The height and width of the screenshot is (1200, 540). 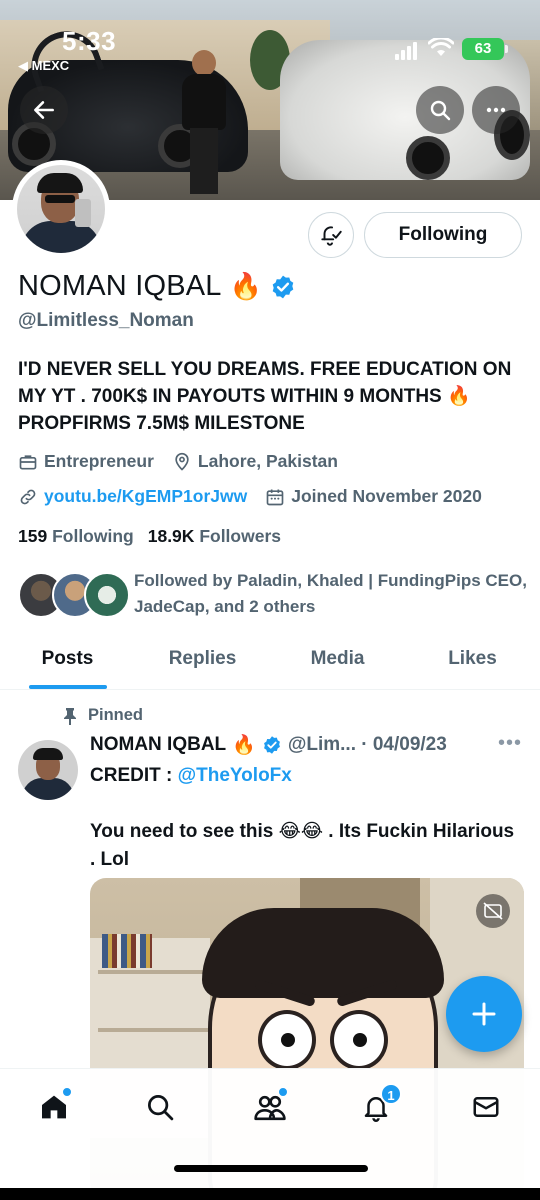 I want to click on status-time: 5:33, so click(x=89, y=41).